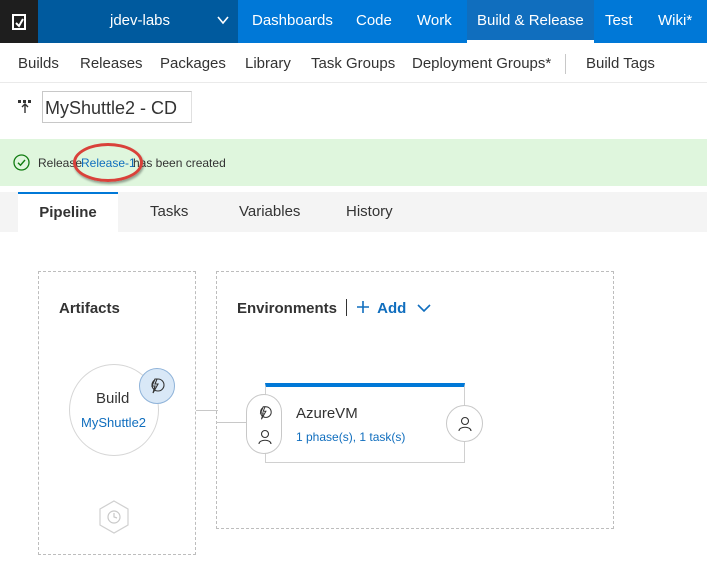  What do you see at coordinates (114, 517) in the screenshot?
I see `schedule-trigger-icon` at bounding box center [114, 517].